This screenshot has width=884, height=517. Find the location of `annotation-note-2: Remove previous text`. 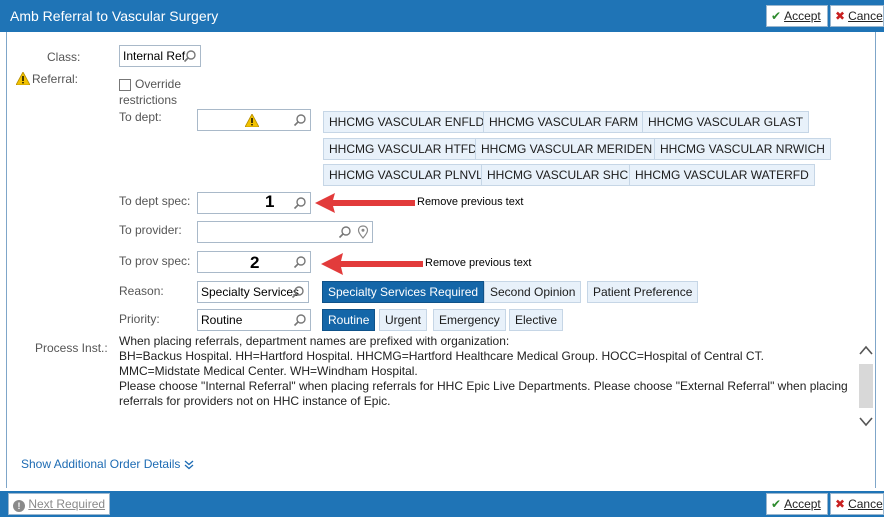

annotation-note-2: Remove previous text is located at coordinates (478, 263).